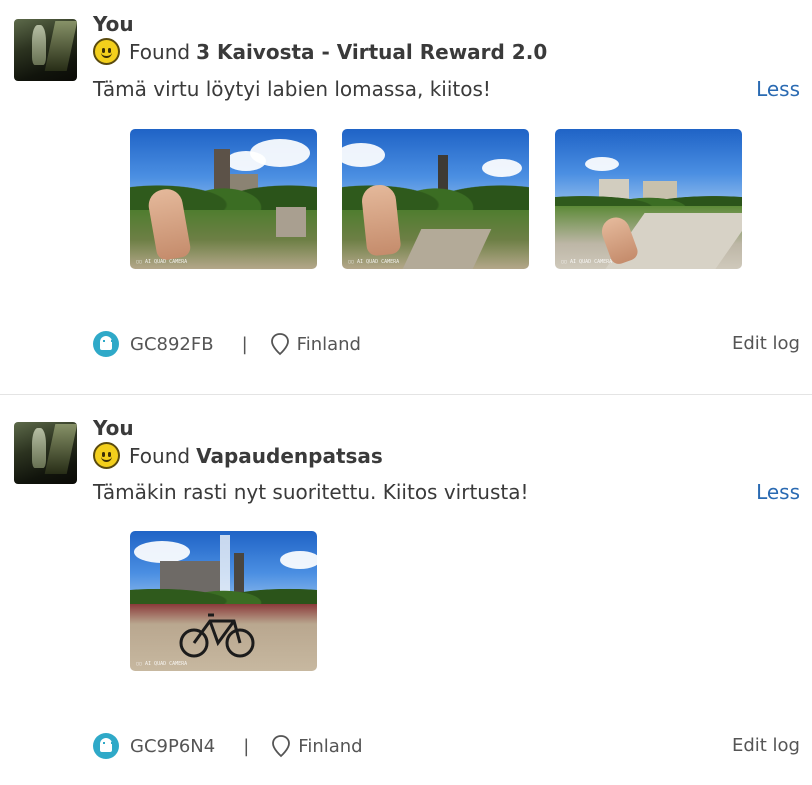 The height and width of the screenshot is (785, 812). Describe the element at coordinates (217, 635) in the screenshot. I see `bicycle-icon` at that location.